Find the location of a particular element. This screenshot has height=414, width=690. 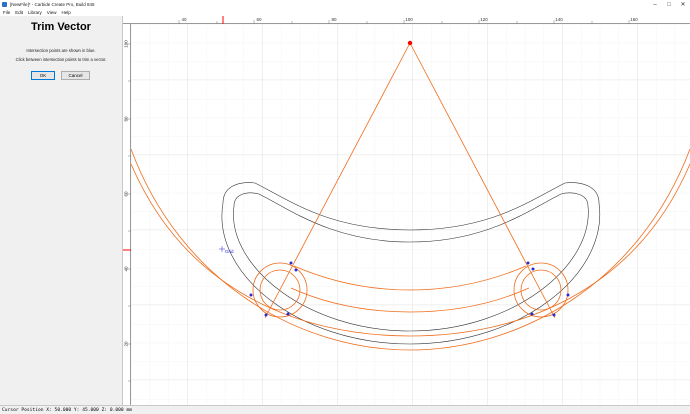

maximize-button: □ is located at coordinates (669, 4).